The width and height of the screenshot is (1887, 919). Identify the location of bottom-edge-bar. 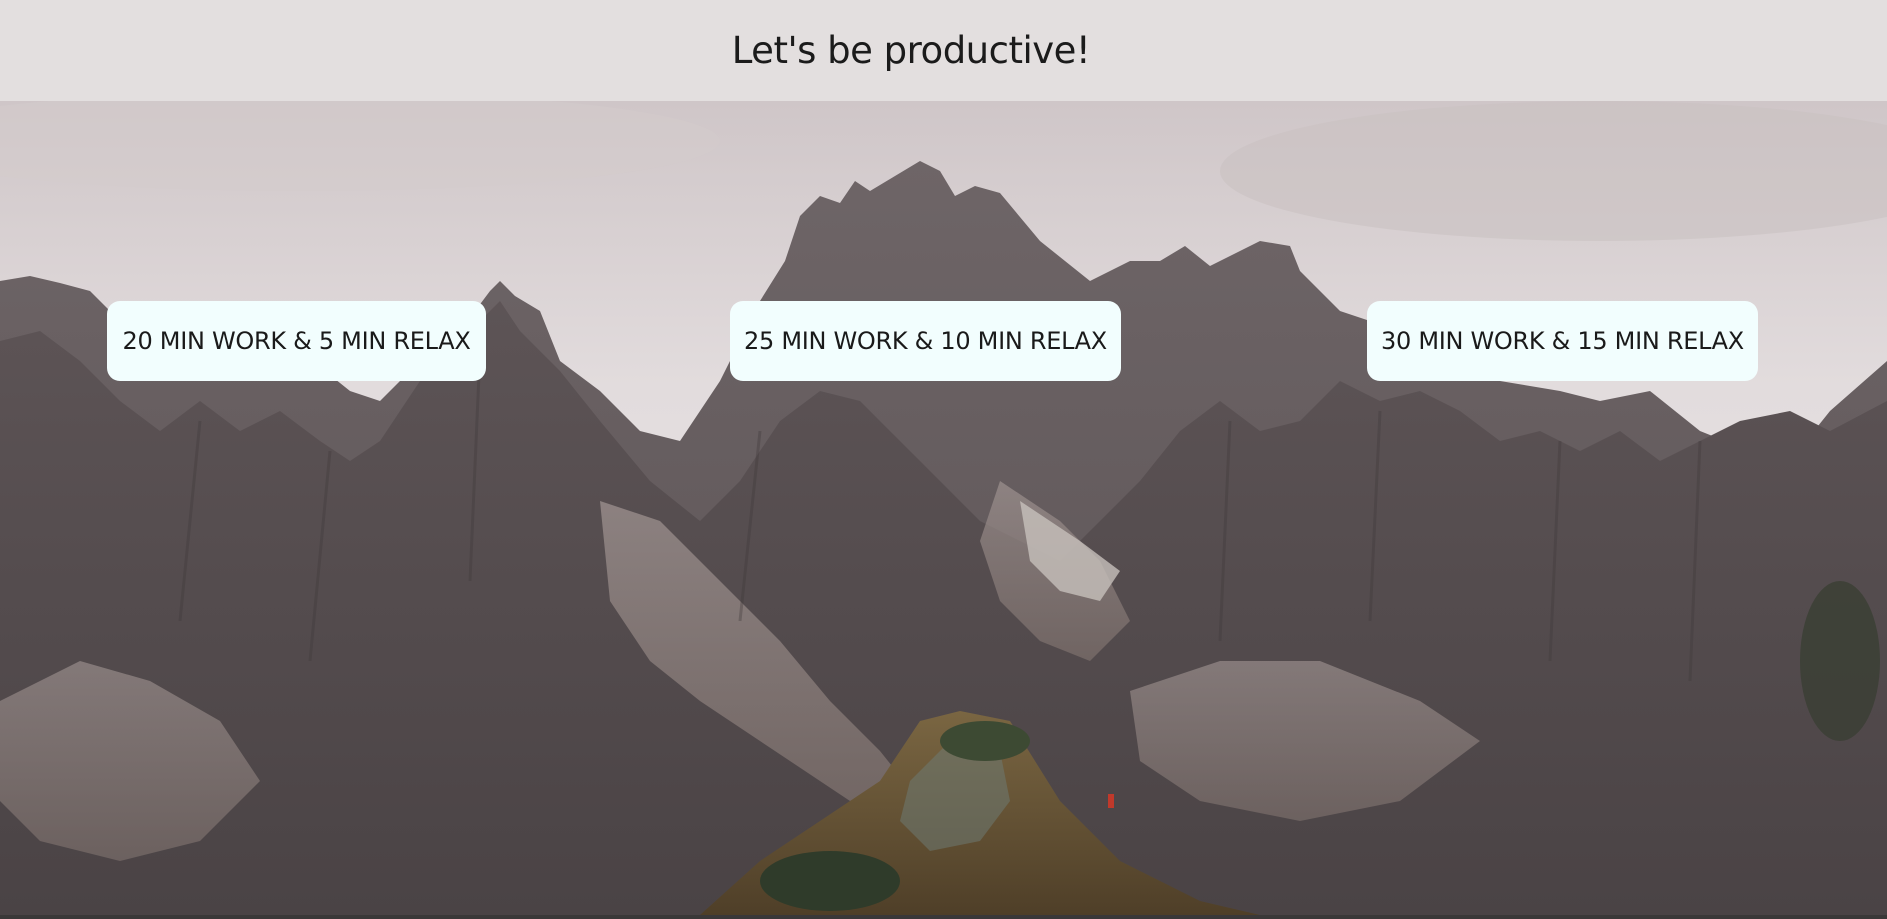
(943, 917).